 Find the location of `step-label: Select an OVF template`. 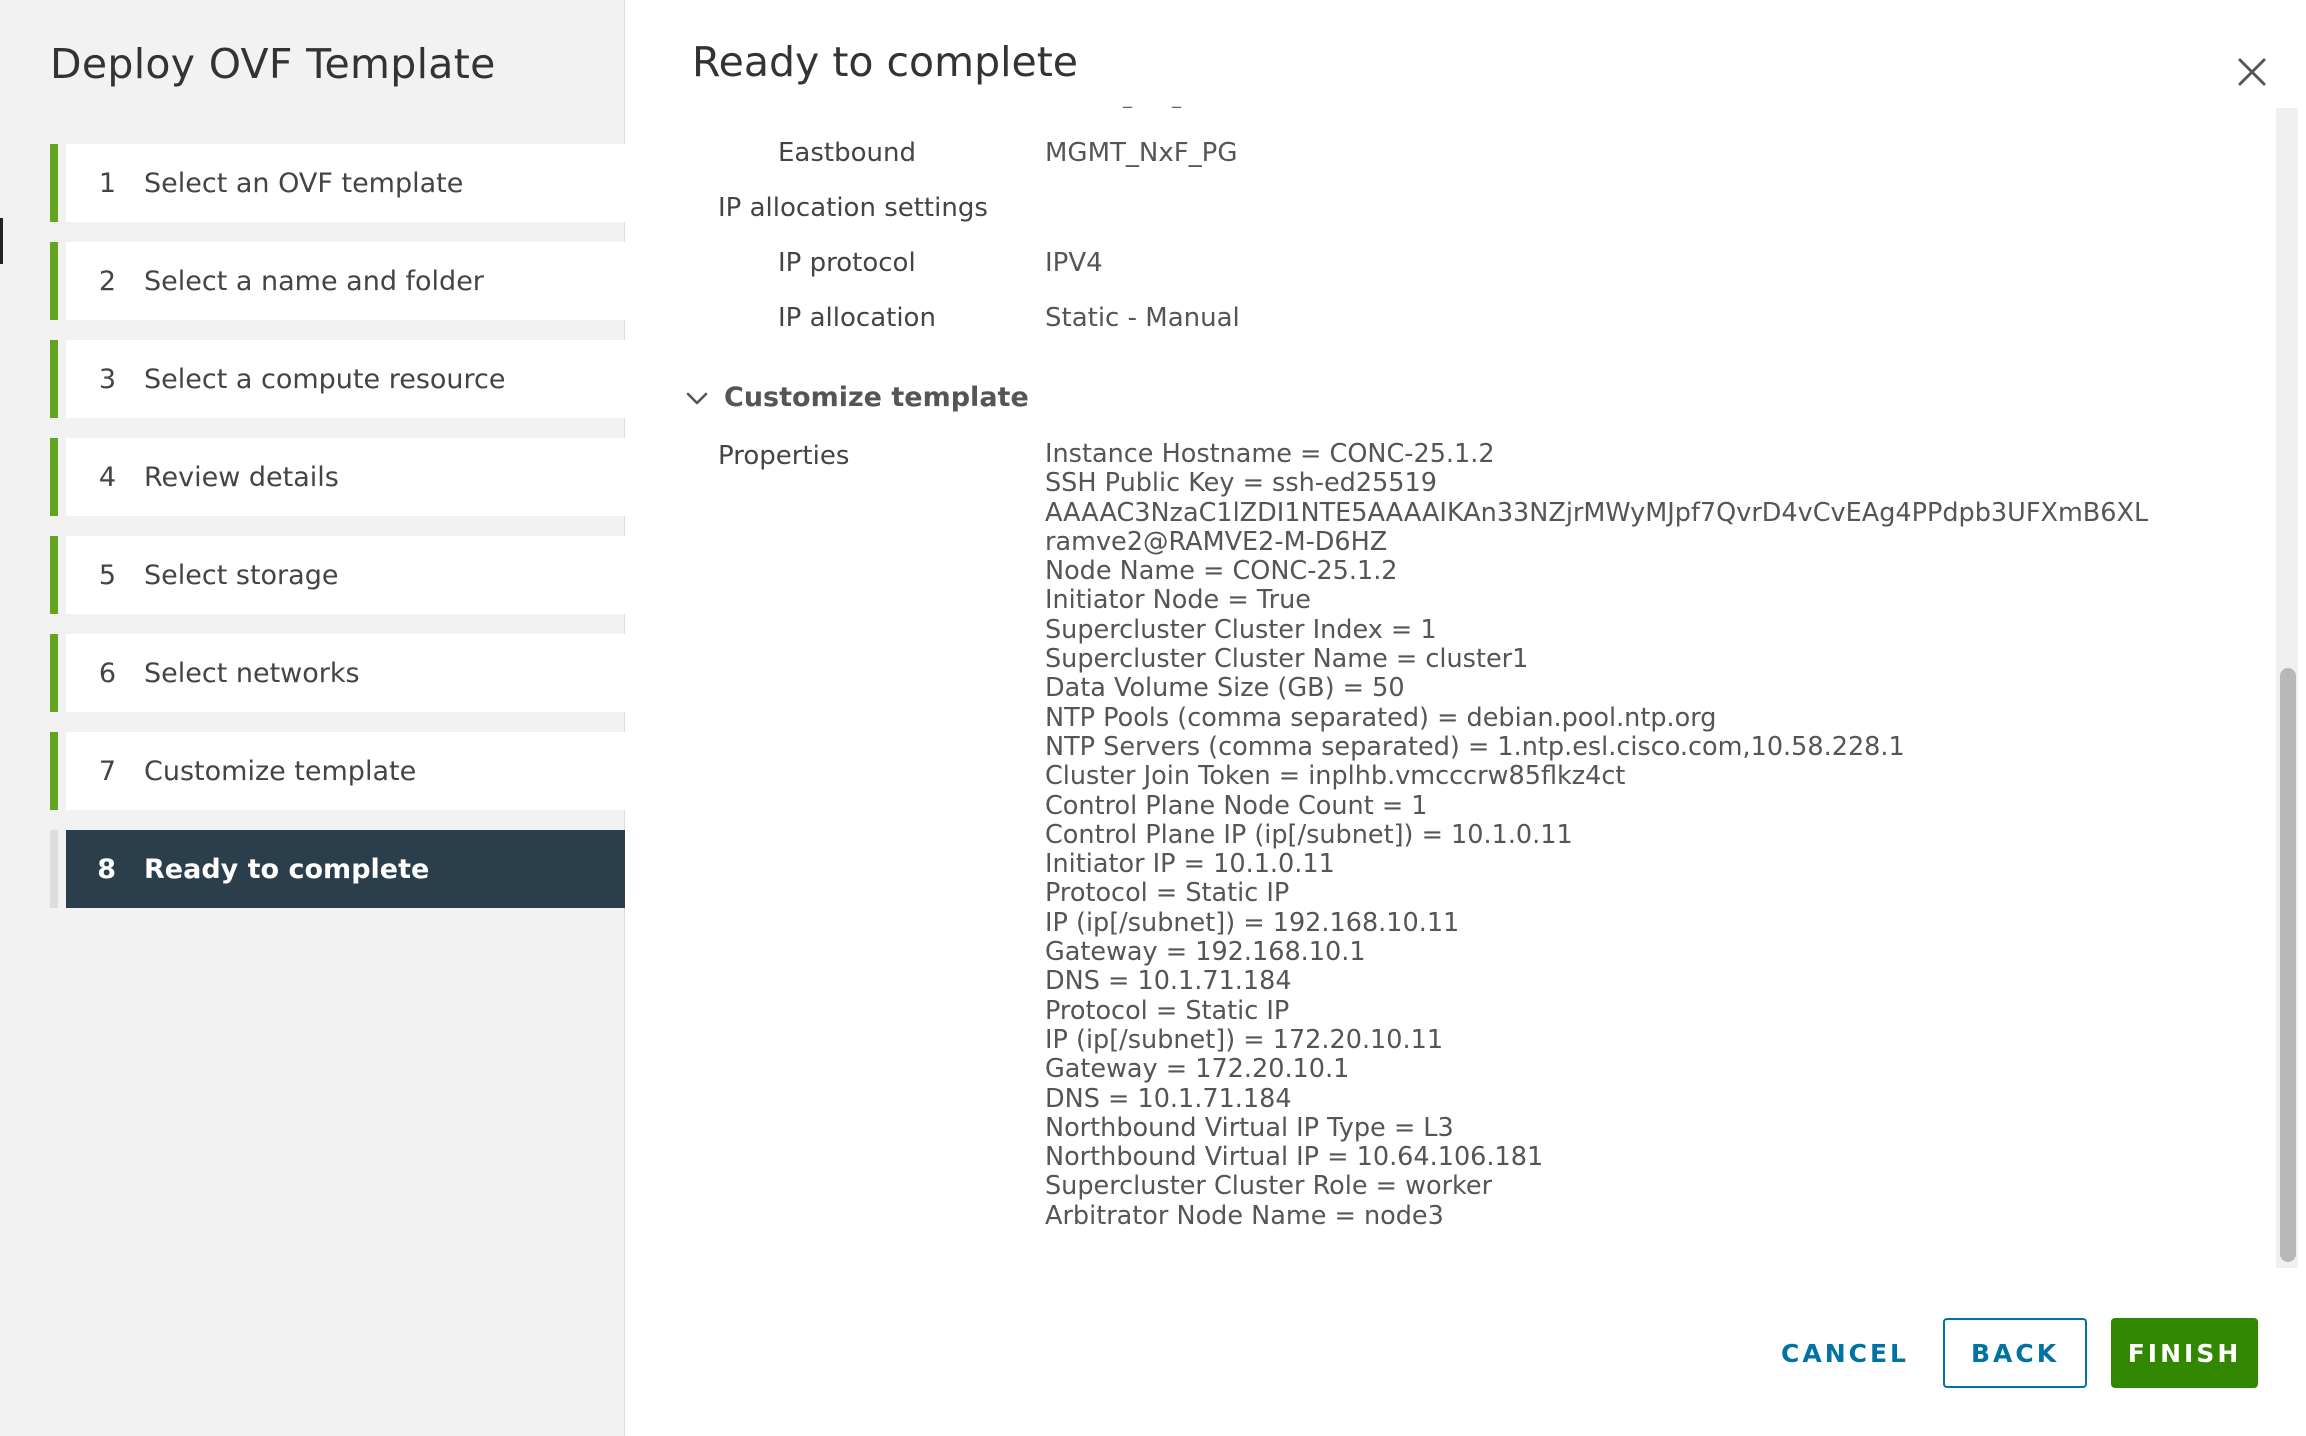

step-label: Select an OVF template is located at coordinates (304, 183).